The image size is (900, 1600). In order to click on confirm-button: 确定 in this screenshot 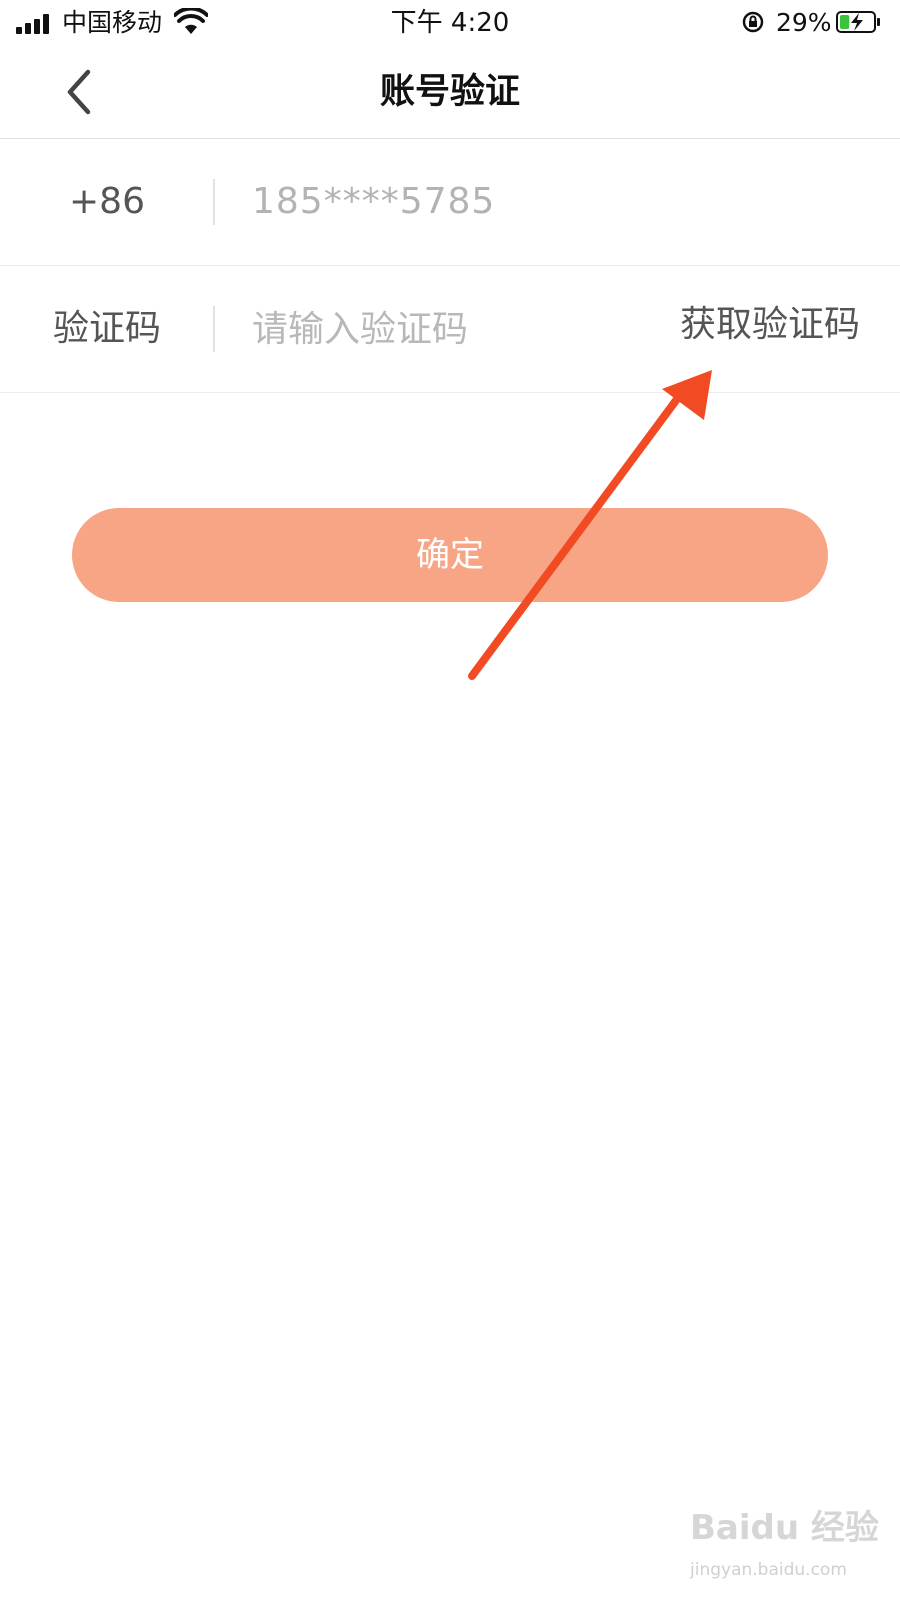, I will do `click(450, 555)`.